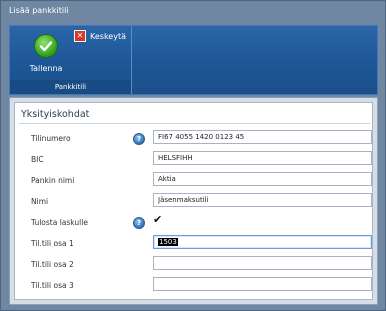  I want to click on selected-text: 1503, so click(168, 242).